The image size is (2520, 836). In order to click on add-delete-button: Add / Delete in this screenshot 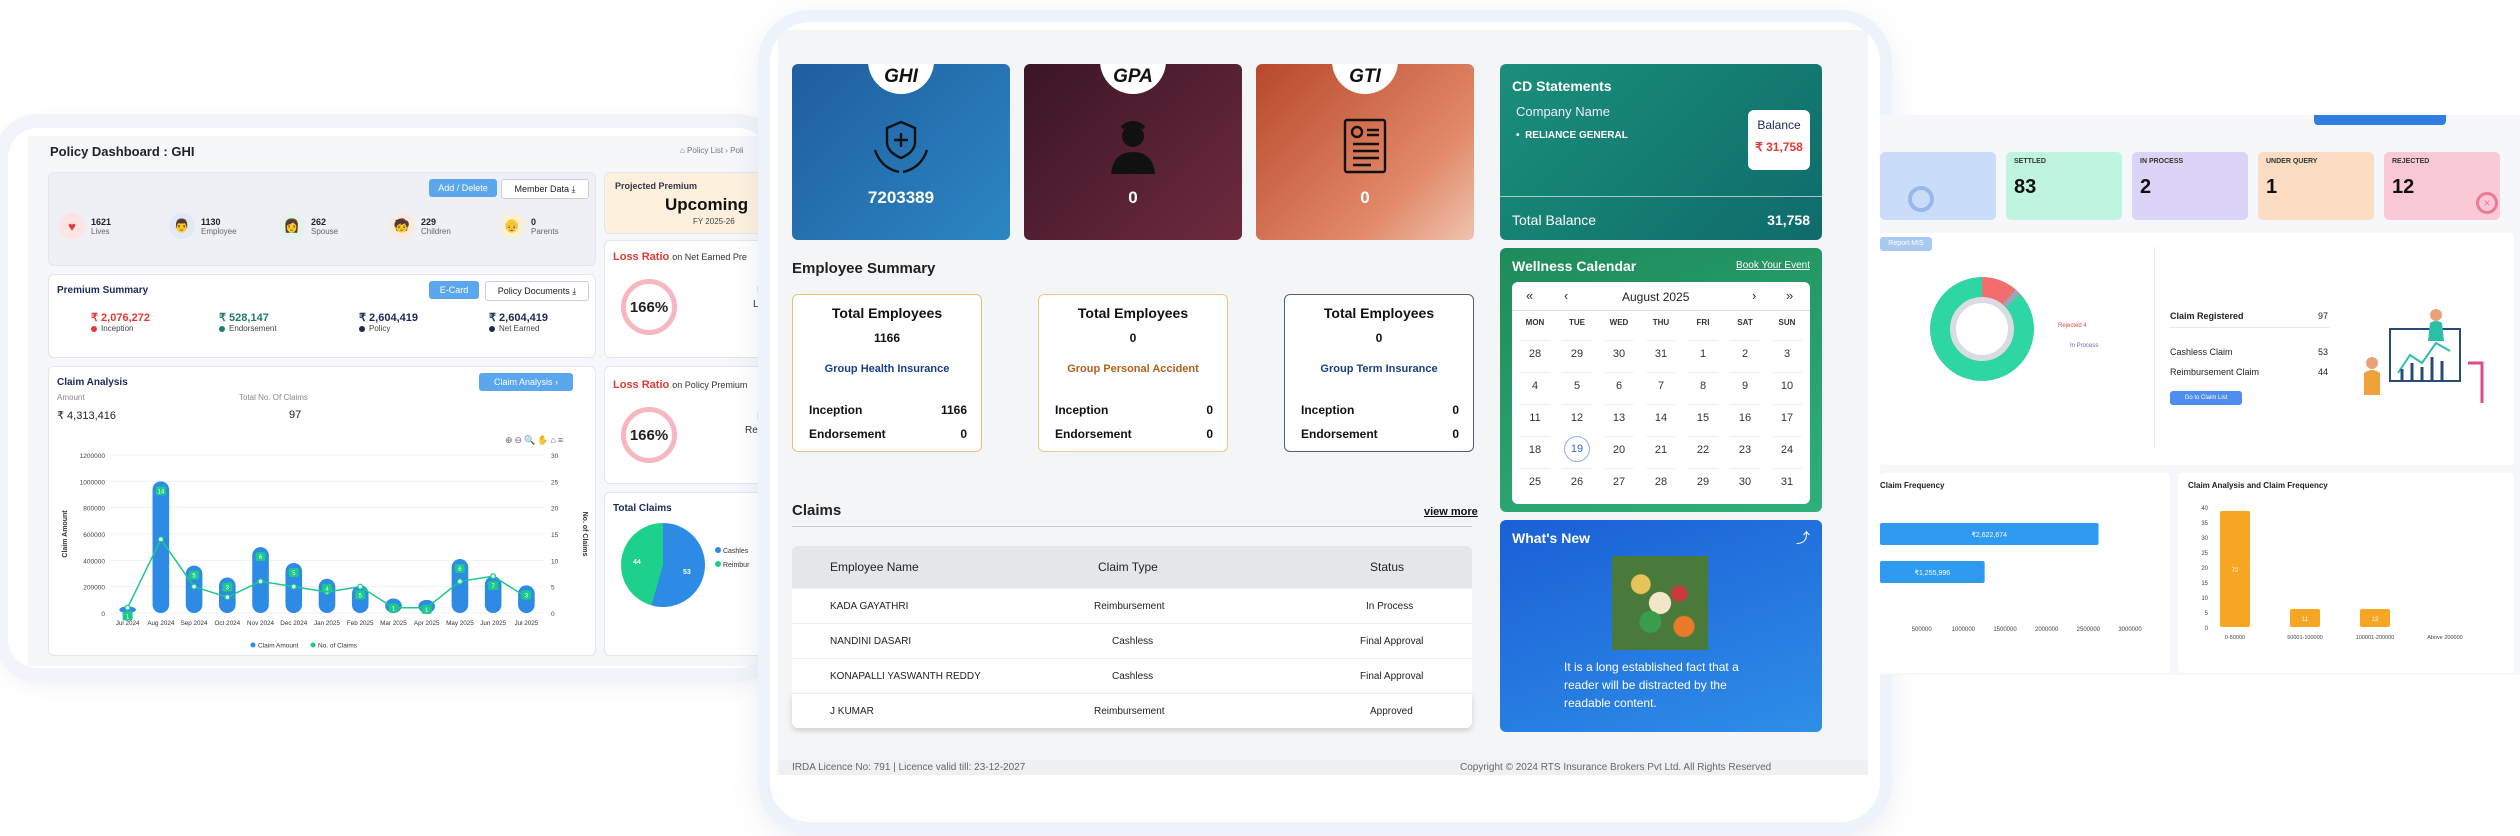, I will do `click(463, 188)`.